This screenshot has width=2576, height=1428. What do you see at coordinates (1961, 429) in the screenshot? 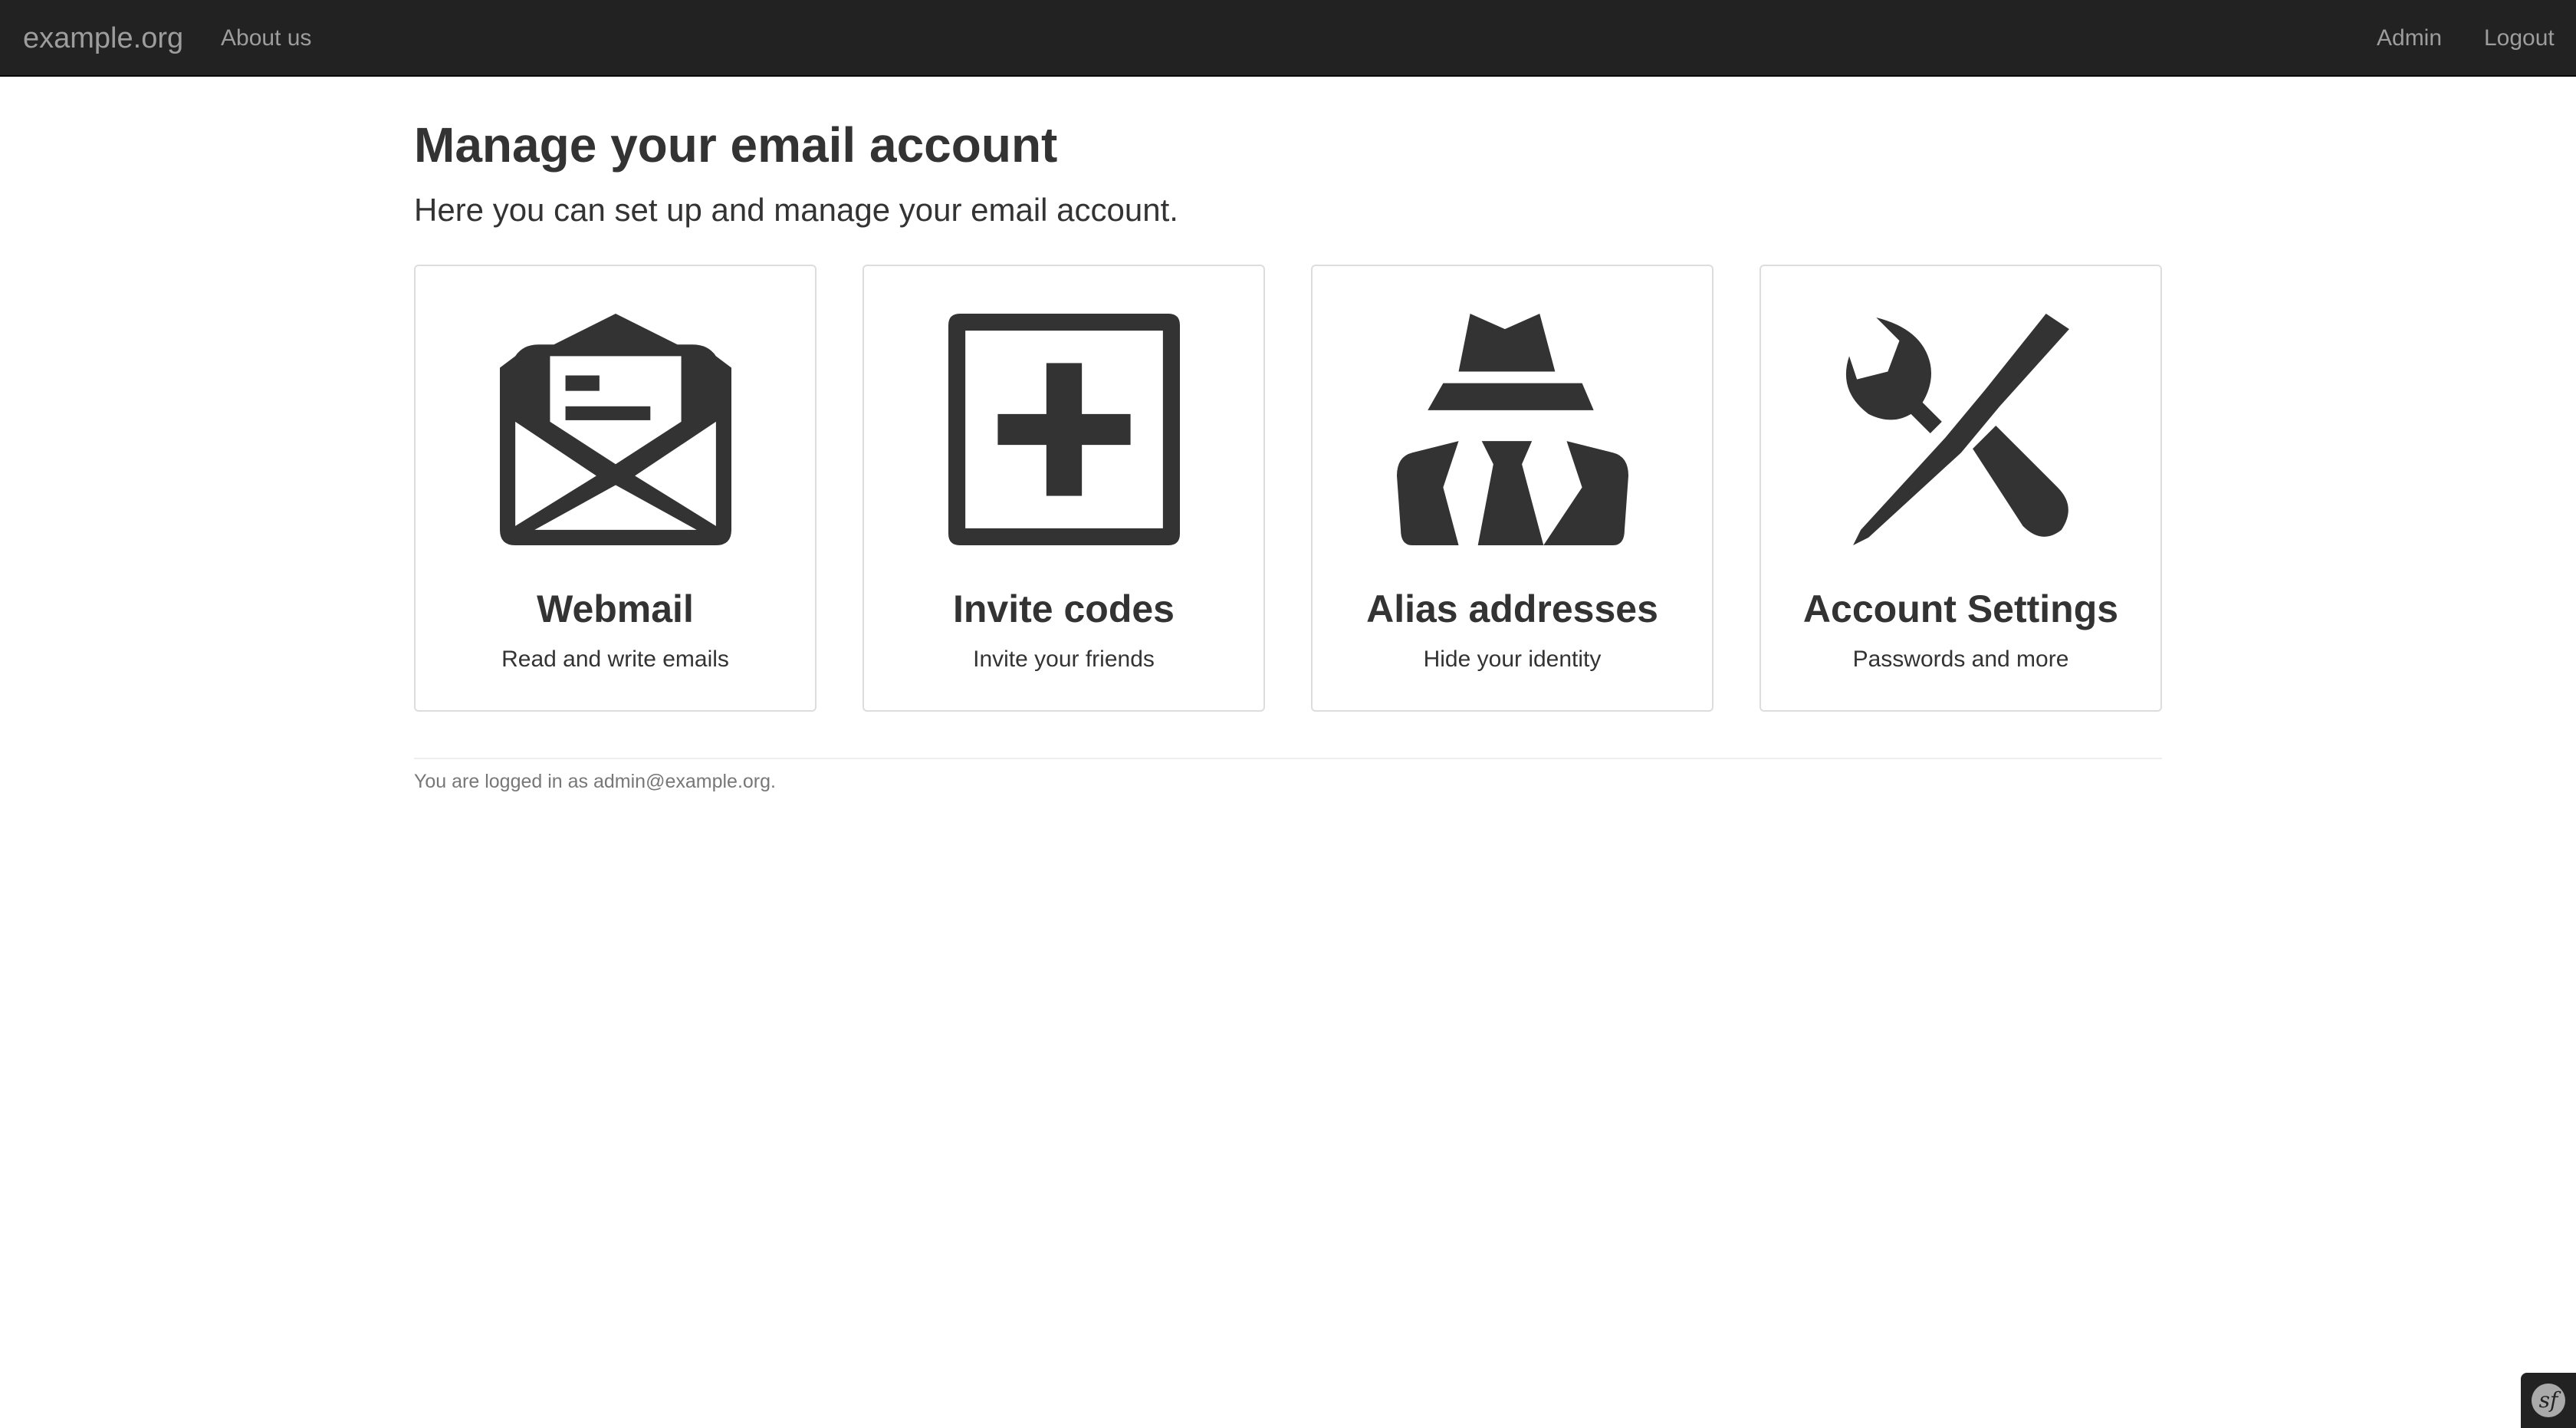
I see `wrench-screwdriver-icon` at bounding box center [1961, 429].